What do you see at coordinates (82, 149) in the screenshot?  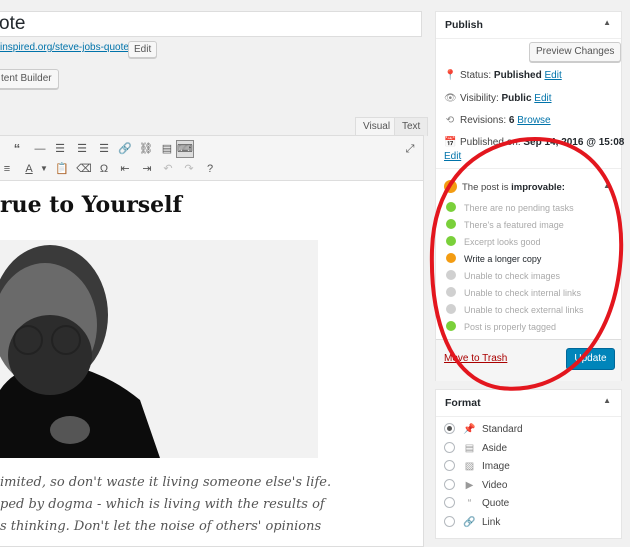 I see `align-center-icon: ☰` at bounding box center [82, 149].